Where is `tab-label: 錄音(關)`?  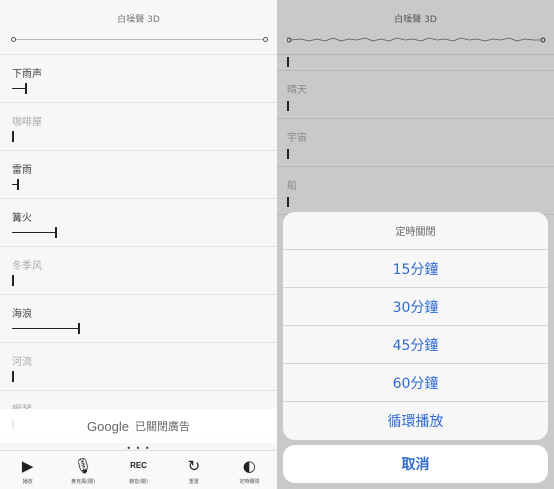
tab-label: 錄音(關) is located at coordinates (138, 481).